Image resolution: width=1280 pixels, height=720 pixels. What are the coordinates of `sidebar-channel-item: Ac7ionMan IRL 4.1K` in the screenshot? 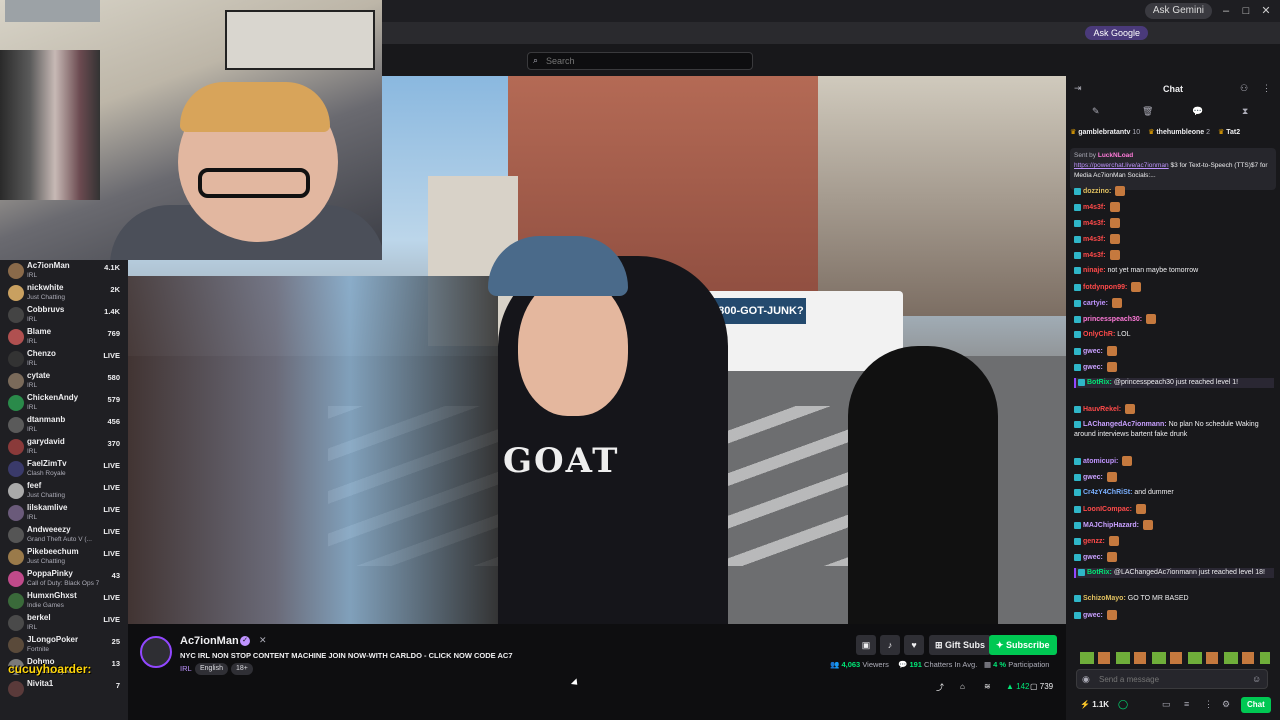 It's located at (64, 271).